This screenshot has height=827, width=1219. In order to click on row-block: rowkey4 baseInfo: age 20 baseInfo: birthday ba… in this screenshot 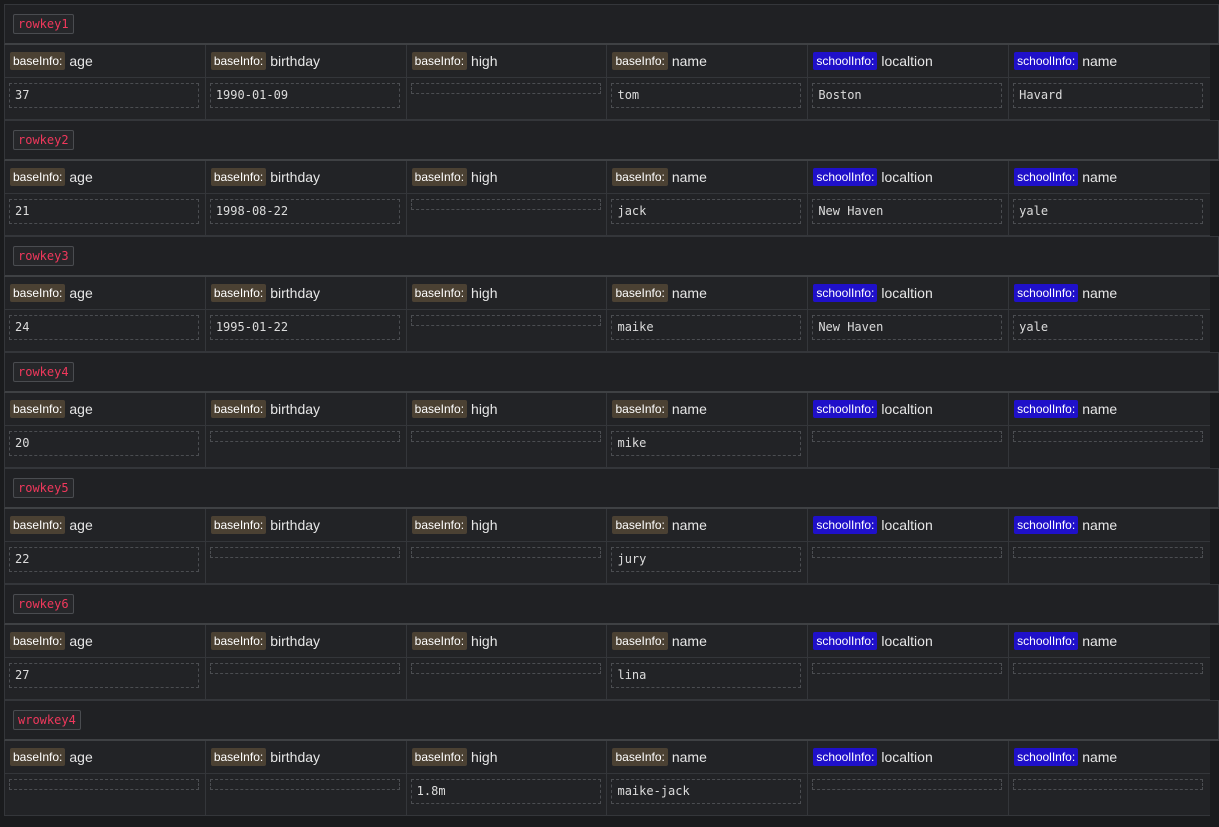, I will do `click(611, 410)`.